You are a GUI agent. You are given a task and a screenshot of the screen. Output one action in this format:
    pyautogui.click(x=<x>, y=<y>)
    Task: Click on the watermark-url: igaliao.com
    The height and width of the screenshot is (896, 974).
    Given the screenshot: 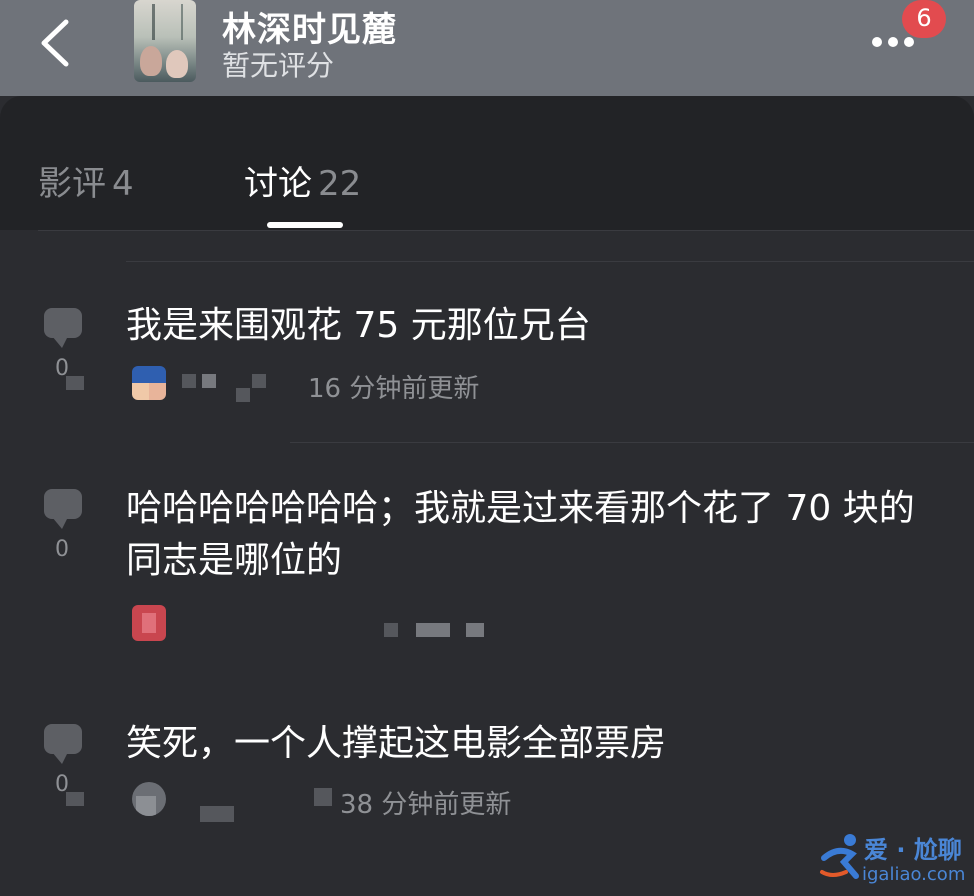 What is the action you would take?
    pyautogui.click(x=914, y=874)
    